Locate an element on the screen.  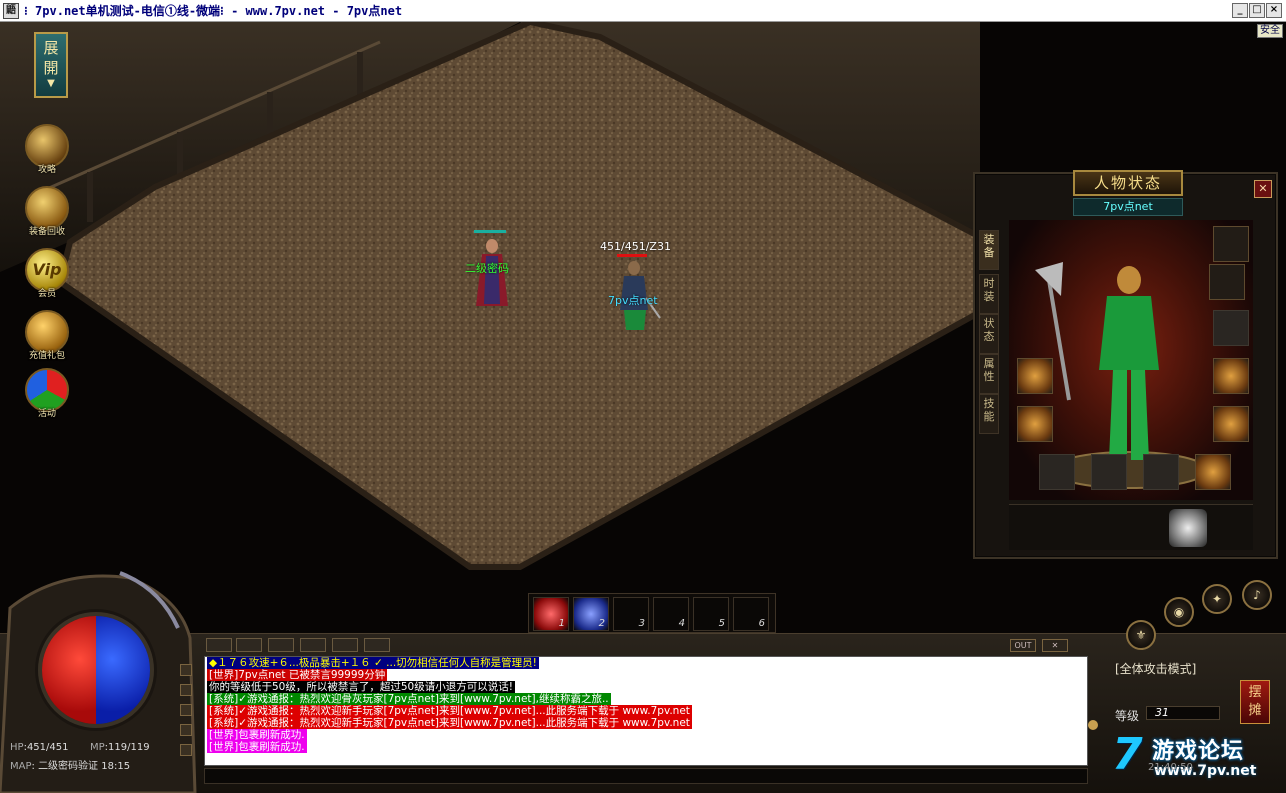
map-readout: MAP: 二级密码验证 18:15 is located at coordinates (70, 766).